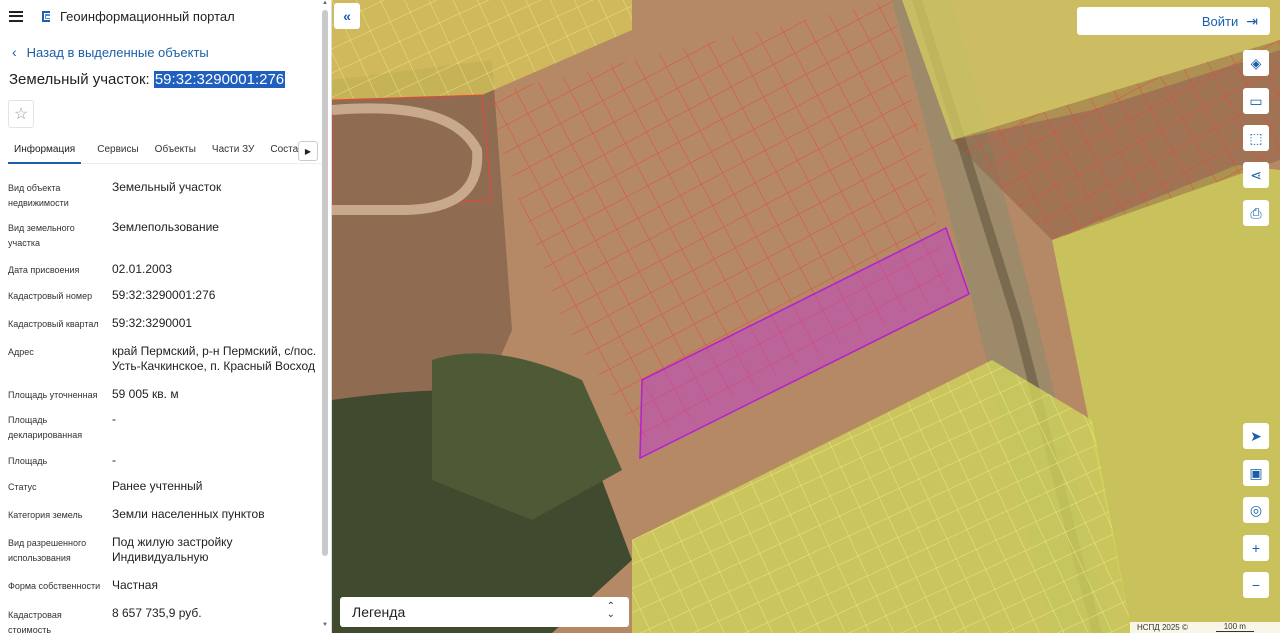 The height and width of the screenshot is (633, 1280). What do you see at coordinates (117, 52) in the screenshot?
I see `back-link-label: Назад в выделенные объекты` at bounding box center [117, 52].